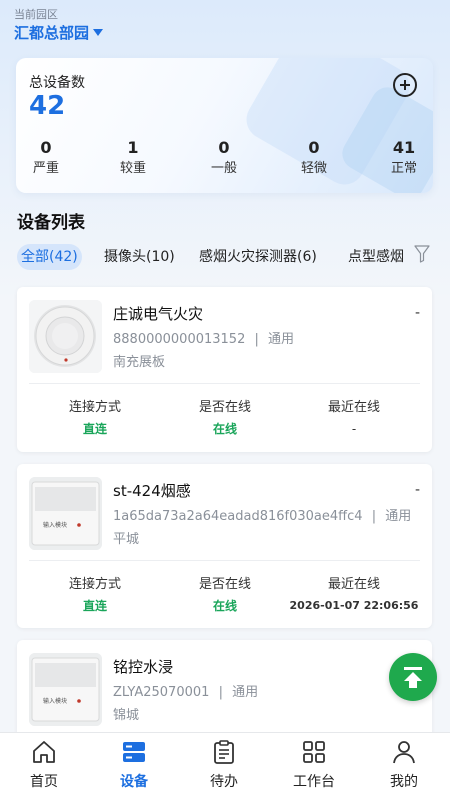  Describe the element at coordinates (354, 420) in the screenshot. I see `last-online-info: 最近在线 -` at that location.